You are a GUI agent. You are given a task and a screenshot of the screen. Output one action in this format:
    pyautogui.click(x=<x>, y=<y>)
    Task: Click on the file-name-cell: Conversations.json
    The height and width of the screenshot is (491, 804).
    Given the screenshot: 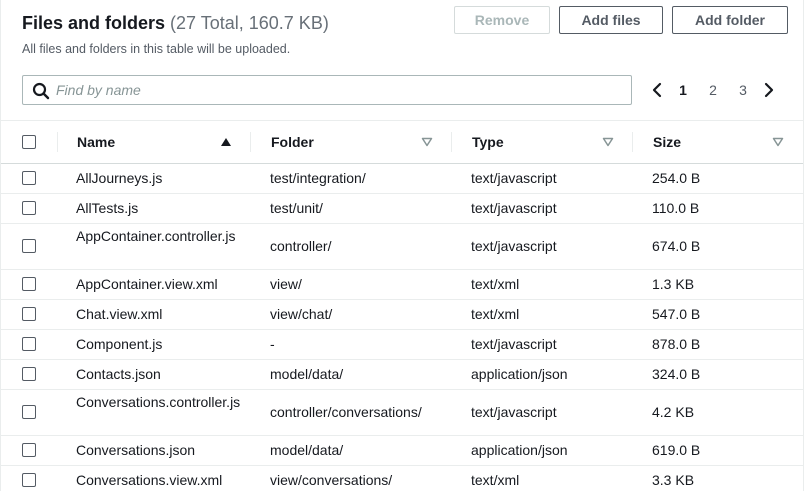 What is the action you would take?
    pyautogui.click(x=136, y=450)
    